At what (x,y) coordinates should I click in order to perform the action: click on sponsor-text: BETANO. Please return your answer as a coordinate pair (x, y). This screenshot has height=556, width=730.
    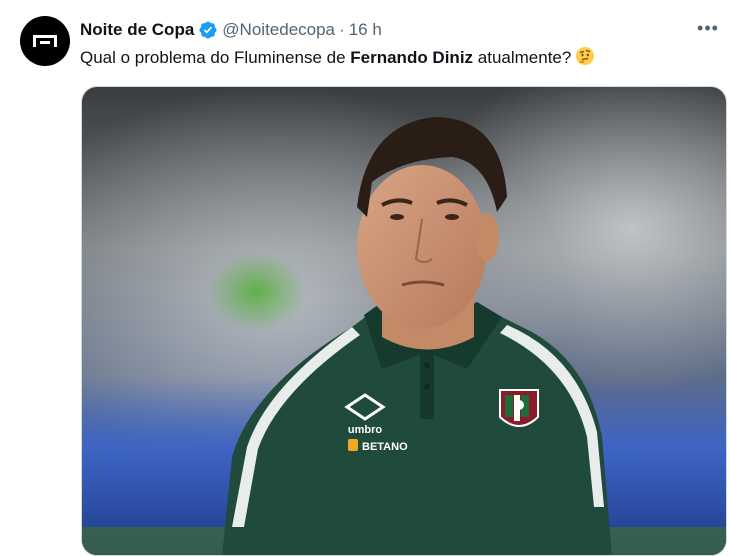
    Looking at the image, I should click on (385, 447).